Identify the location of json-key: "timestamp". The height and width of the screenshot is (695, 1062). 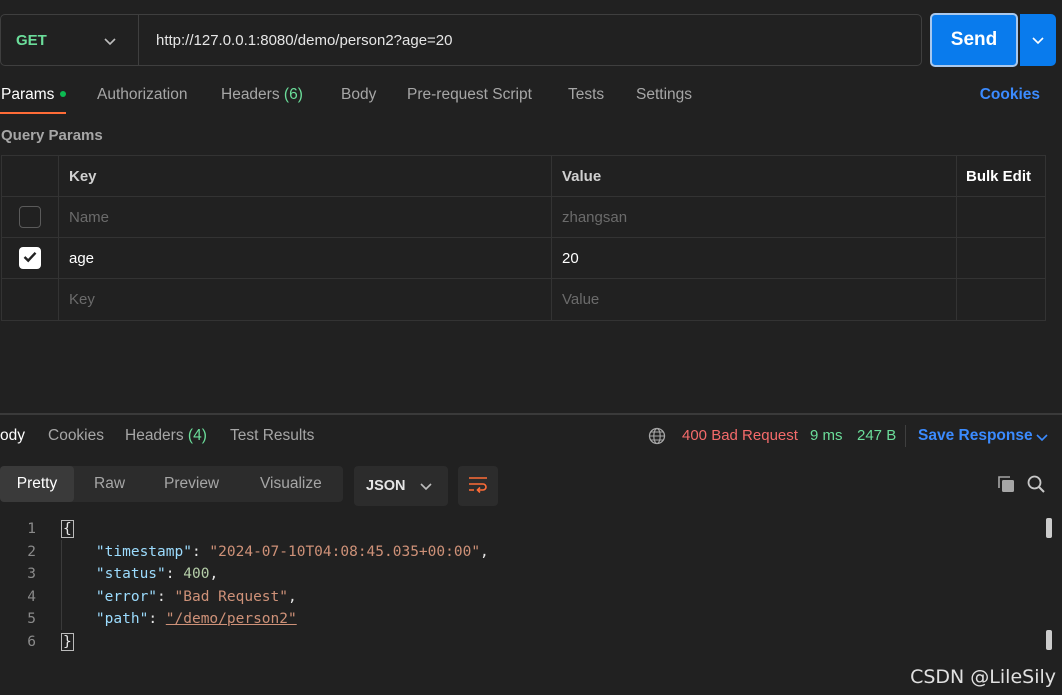
(143, 551).